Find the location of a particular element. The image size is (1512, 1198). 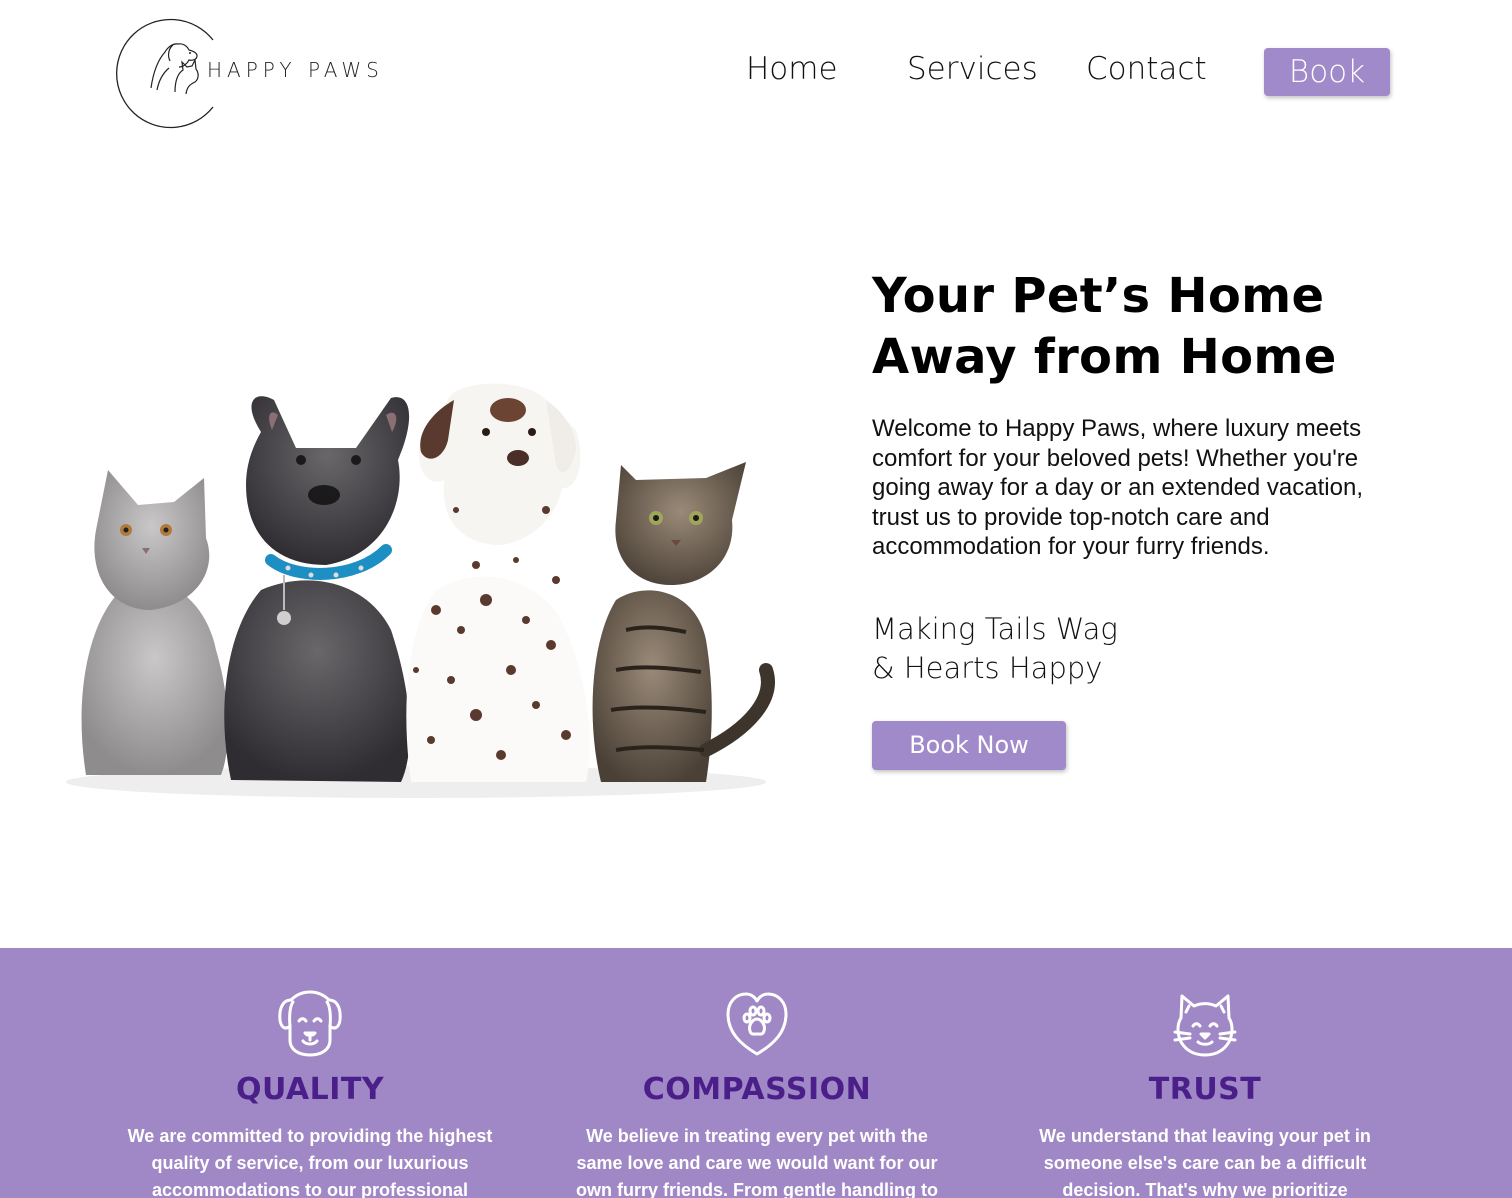

dalmatian-puppy is located at coordinates (498, 582).